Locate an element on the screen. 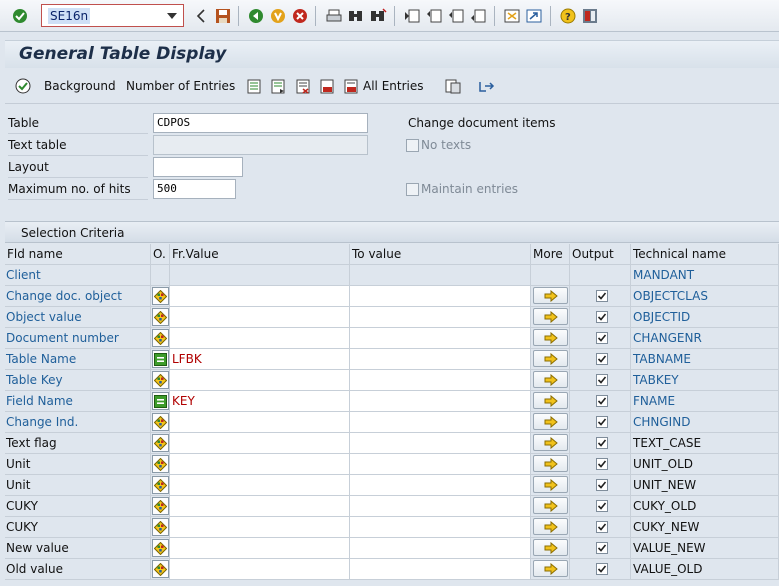 The width and height of the screenshot is (779, 586). back-arrow-icon is located at coordinates (201, 16).